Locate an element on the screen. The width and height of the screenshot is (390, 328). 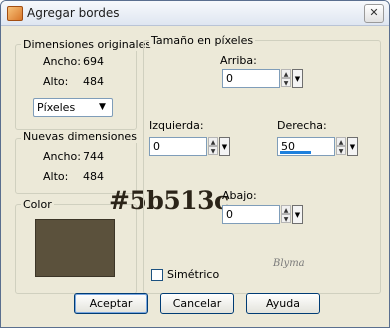
abajo-value: 0 is located at coordinates (229, 214).